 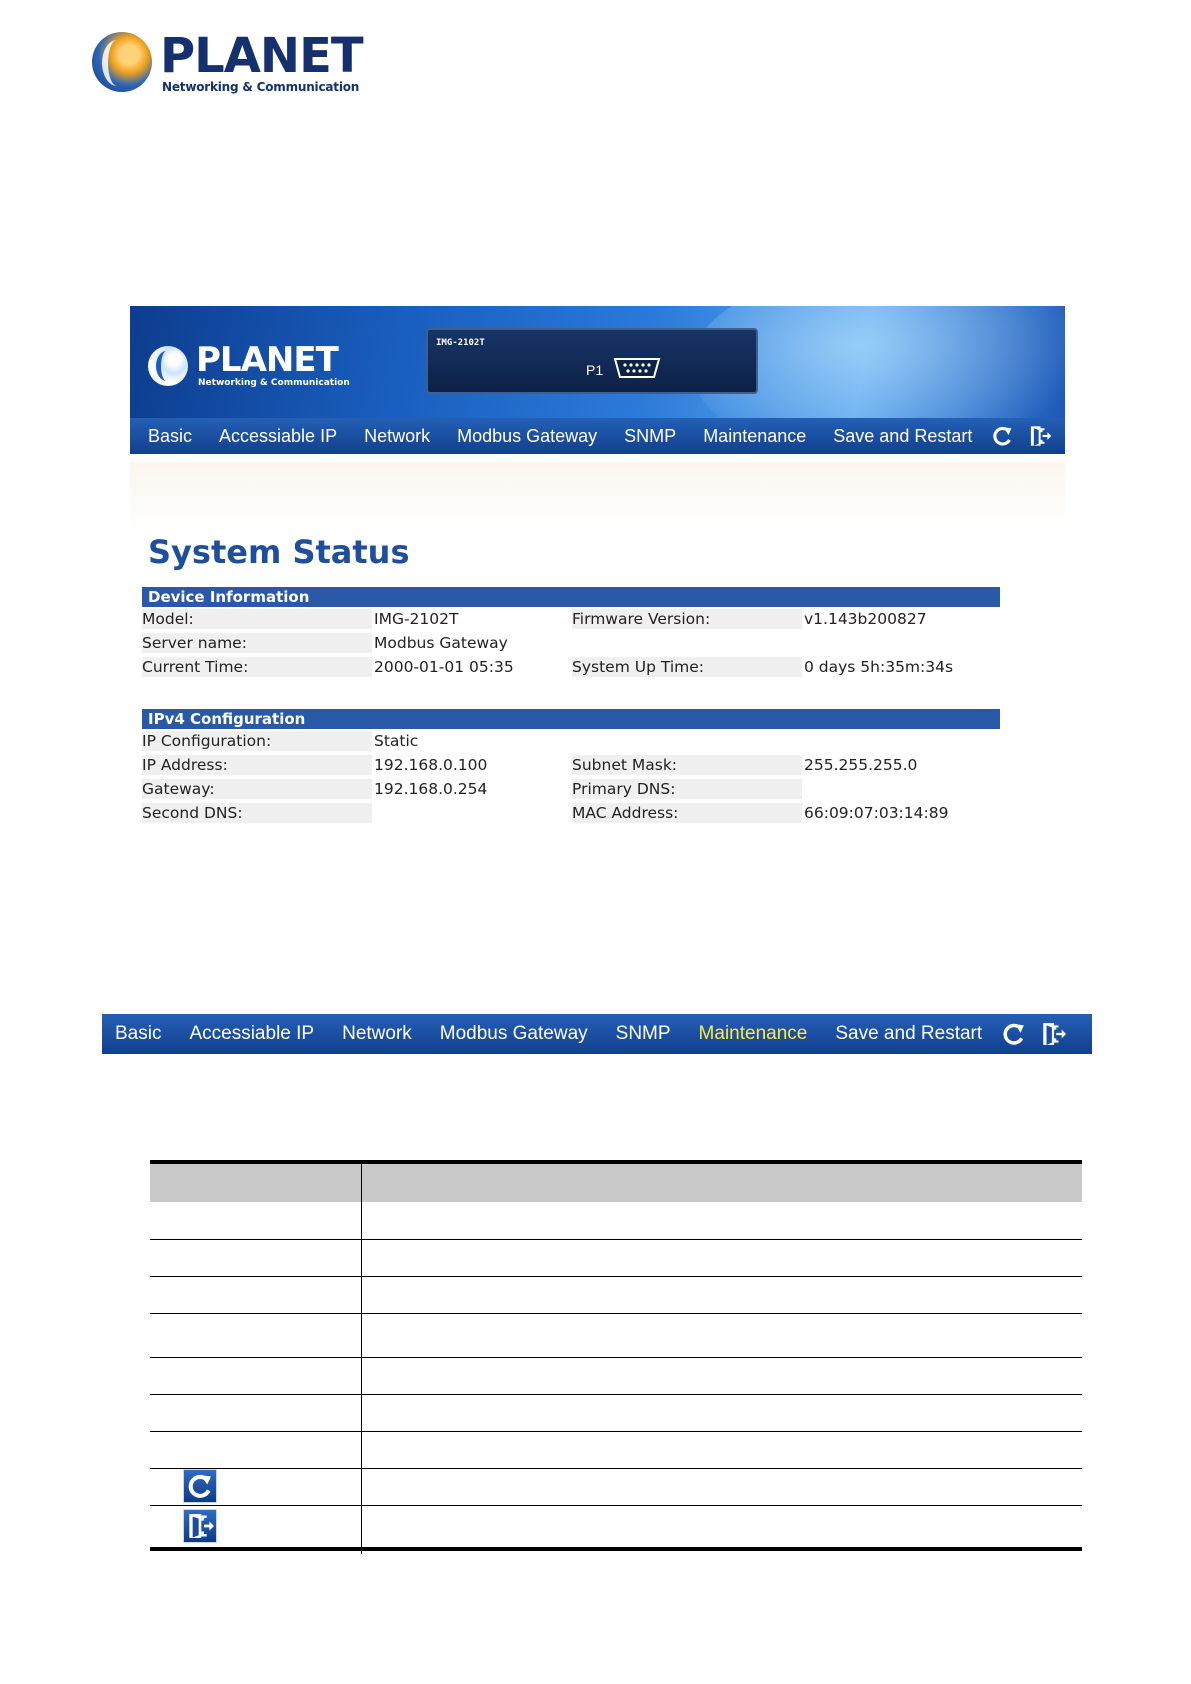 I want to click on gateway-label: Gateway:, so click(x=257, y=789).